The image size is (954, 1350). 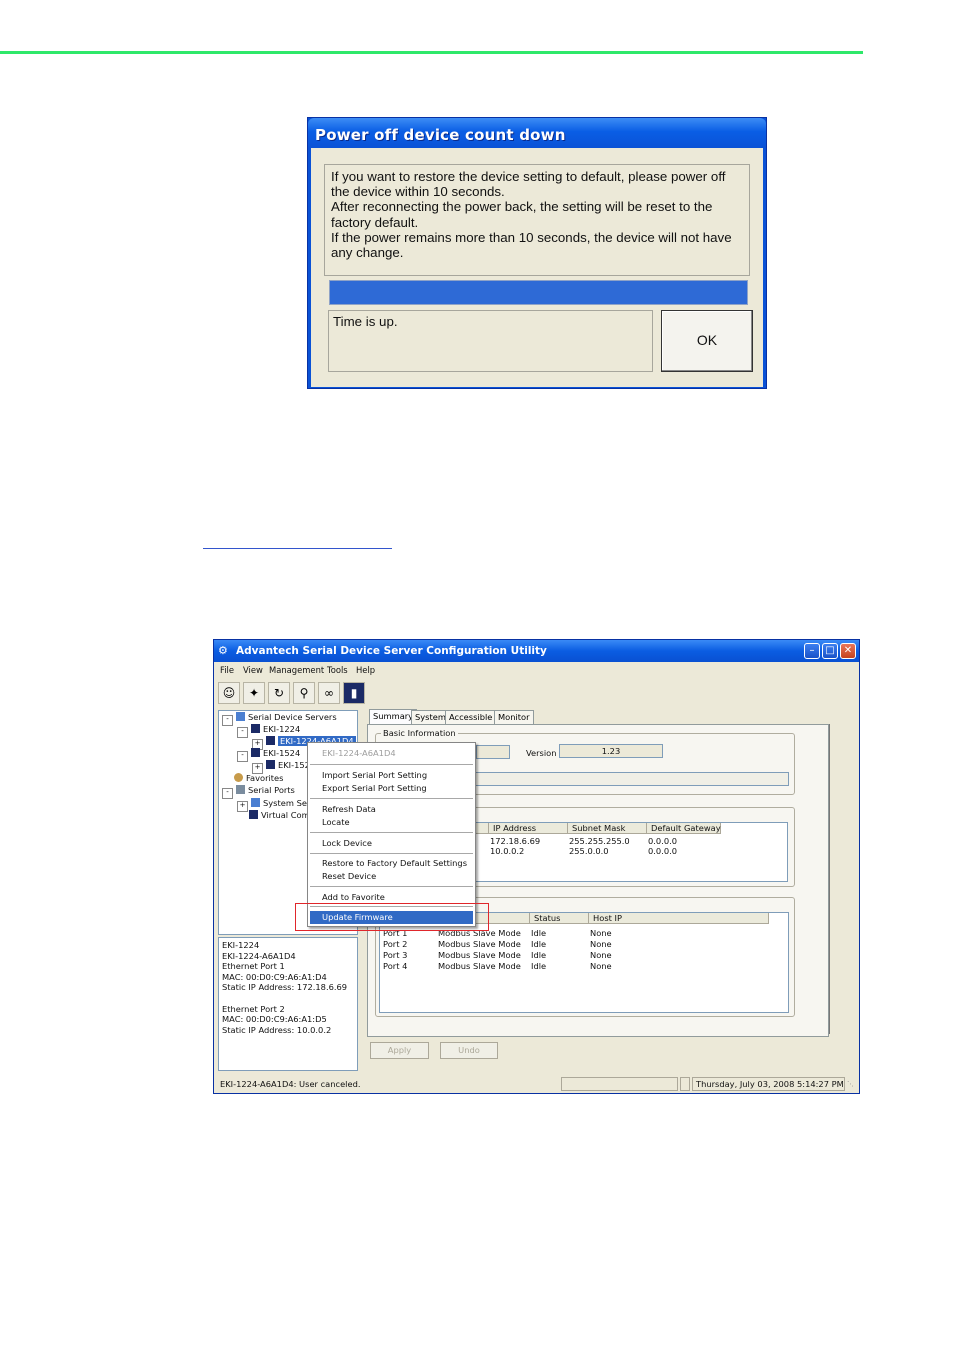 What do you see at coordinates (507, 851) in the screenshot?
I see `network-cell: 10.0.0.2` at bounding box center [507, 851].